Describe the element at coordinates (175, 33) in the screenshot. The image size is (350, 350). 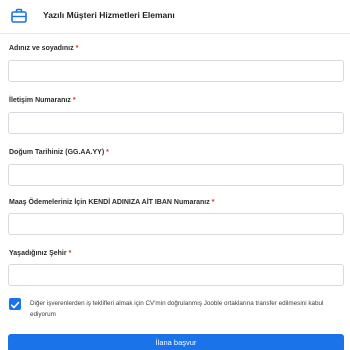
I see `header-divider` at that location.